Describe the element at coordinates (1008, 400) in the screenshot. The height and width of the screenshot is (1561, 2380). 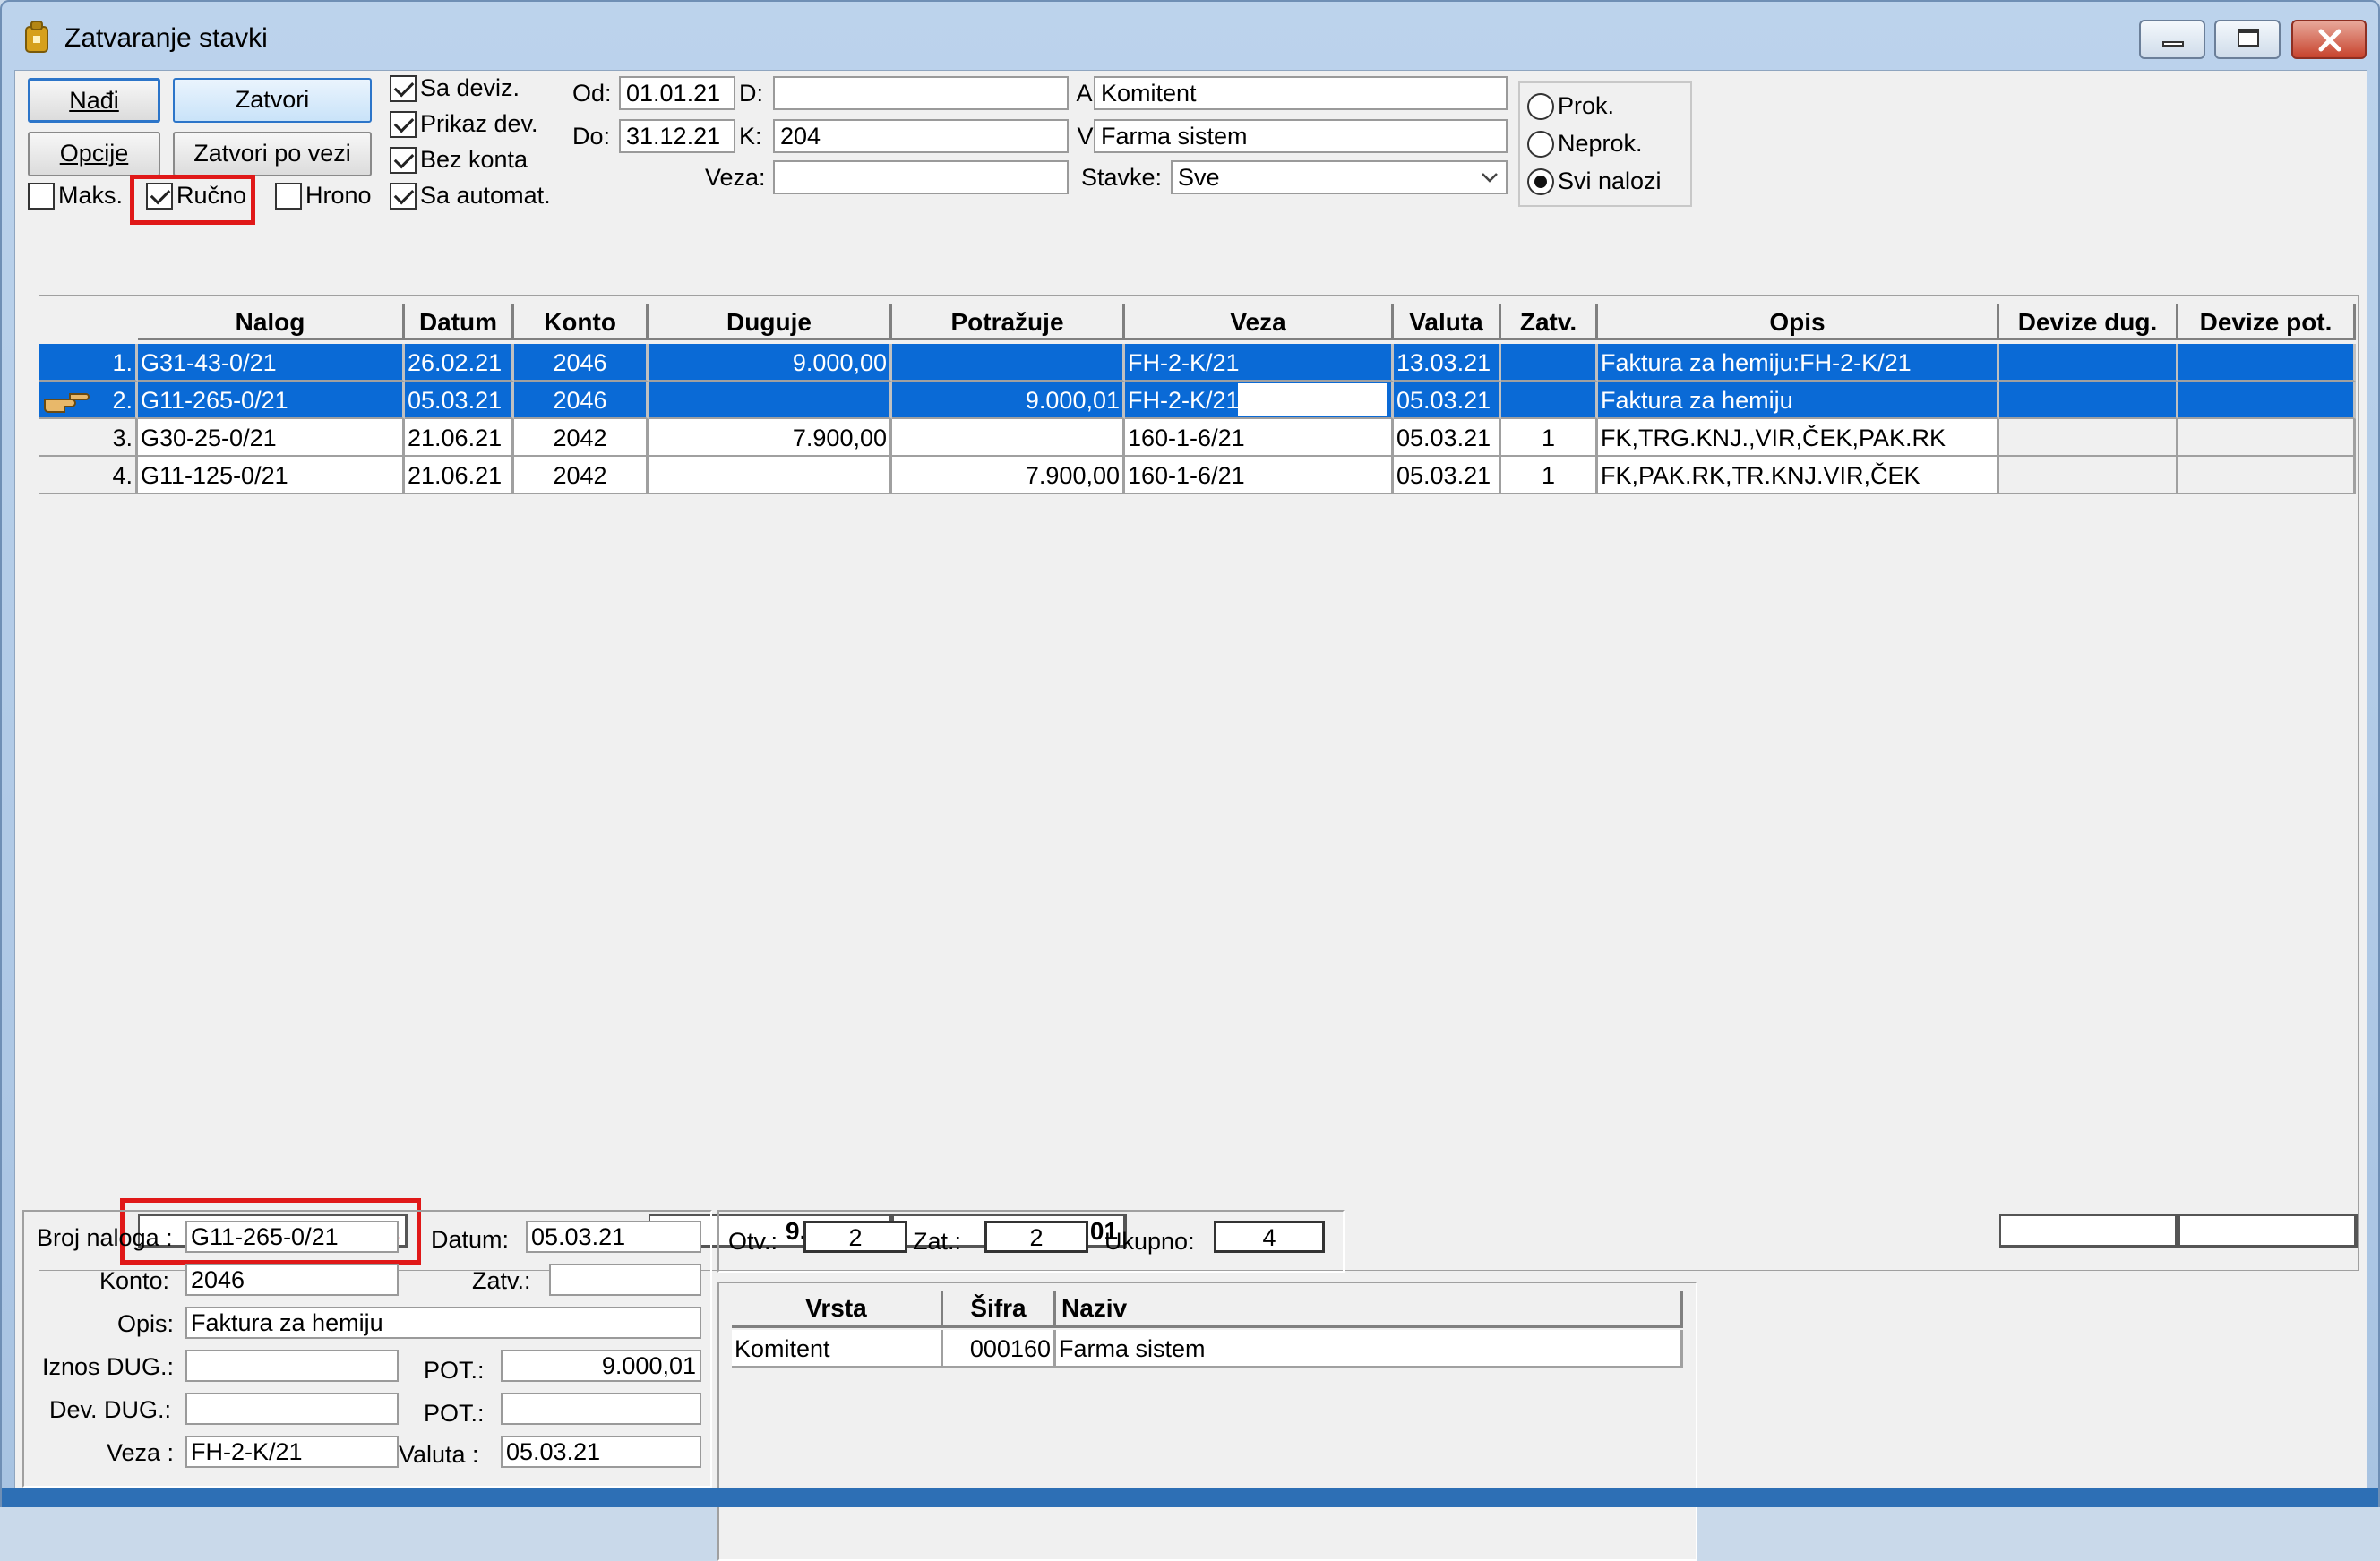
I see `cell-potrazuje: 9.000,01` at that location.